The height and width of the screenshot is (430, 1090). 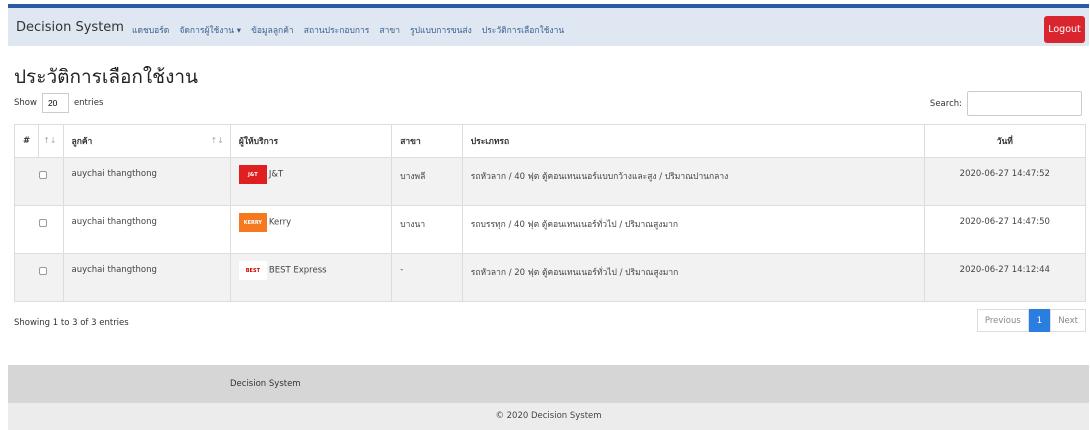 What do you see at coordinates (265, 384) in the screenshot?
I see `footer-brand: Decision System` at bounding box center [265, 384].